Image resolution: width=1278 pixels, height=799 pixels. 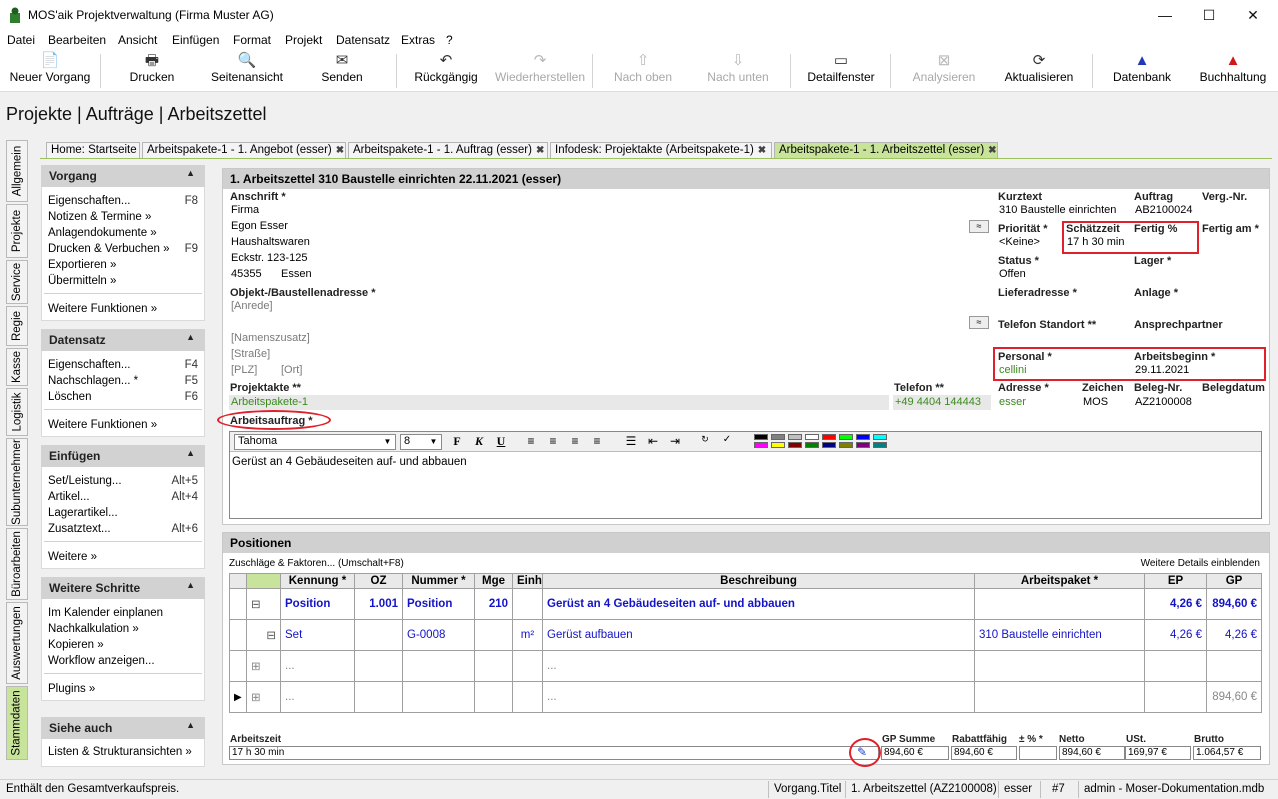 I want to click on minimize-button: —, so click(x=1165, y=15).